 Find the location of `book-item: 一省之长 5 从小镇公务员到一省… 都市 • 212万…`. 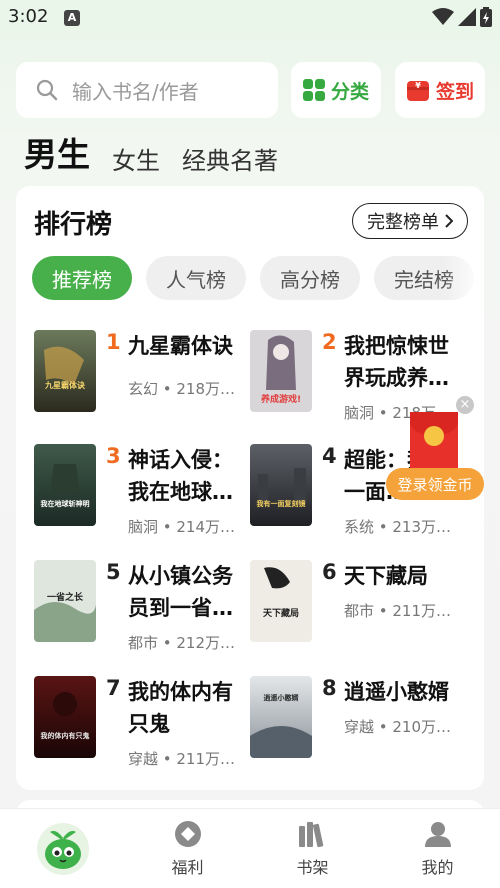

book-item: 一省之长 5 从小镇公务员到一省… 都市 • 212万… is located at coordinates (143, 606).